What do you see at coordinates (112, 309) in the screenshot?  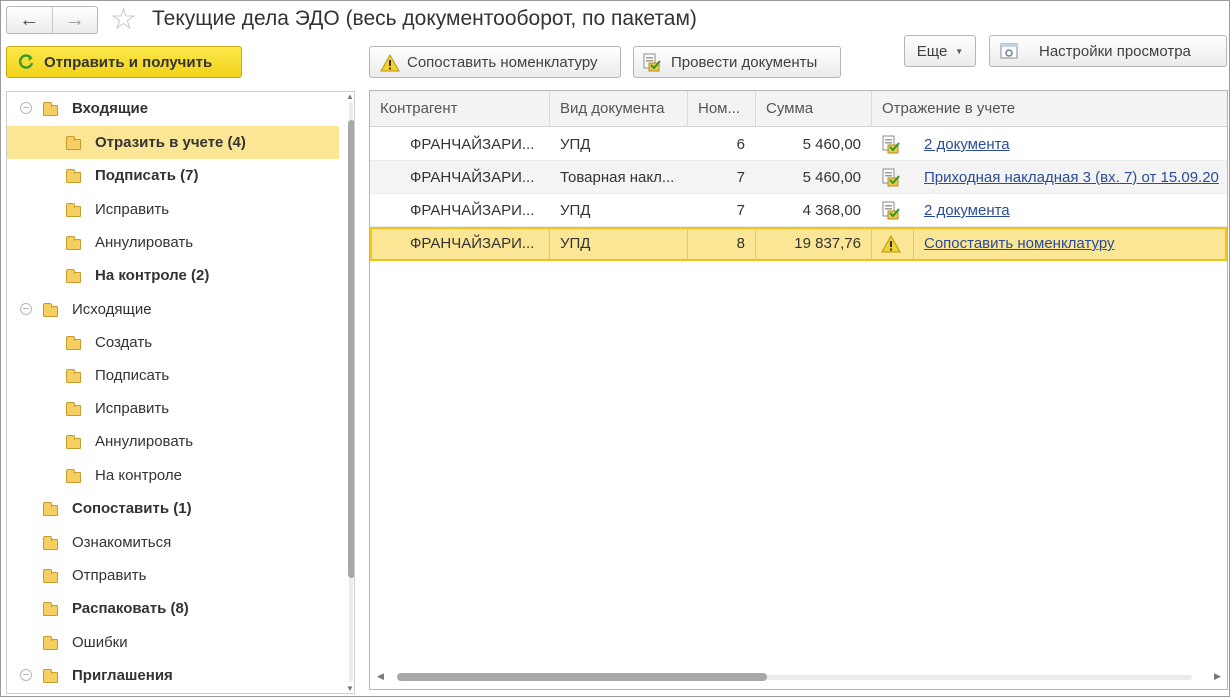 I see `tree-item-label: Исходящие` at bounding box center [112, 309].